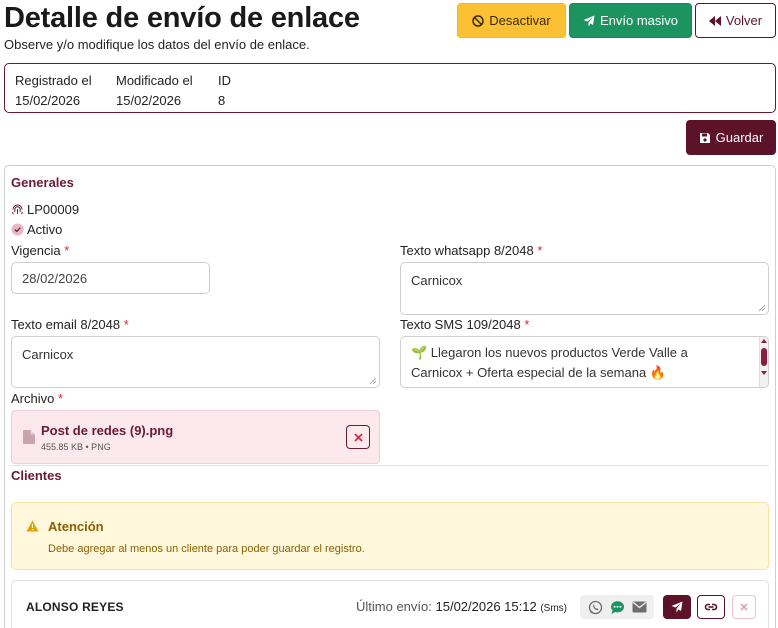 This screenshot has height=628, width=778. Describe the element at coordinates (75, 607) in the screenshot. I see `client-name: ALONSO REYES` at that location.